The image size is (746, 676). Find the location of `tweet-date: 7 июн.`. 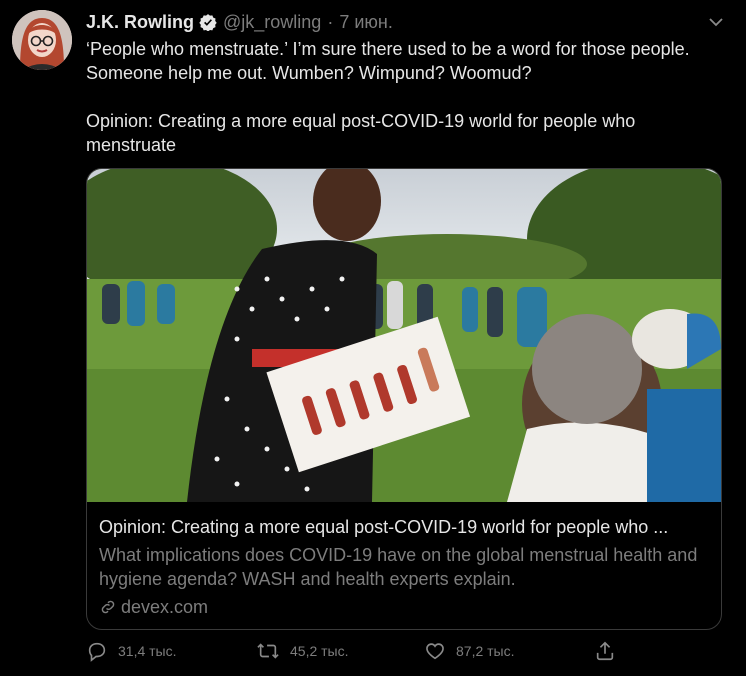

tweet-date: 7 июн. is located at coordinates (366, 22).